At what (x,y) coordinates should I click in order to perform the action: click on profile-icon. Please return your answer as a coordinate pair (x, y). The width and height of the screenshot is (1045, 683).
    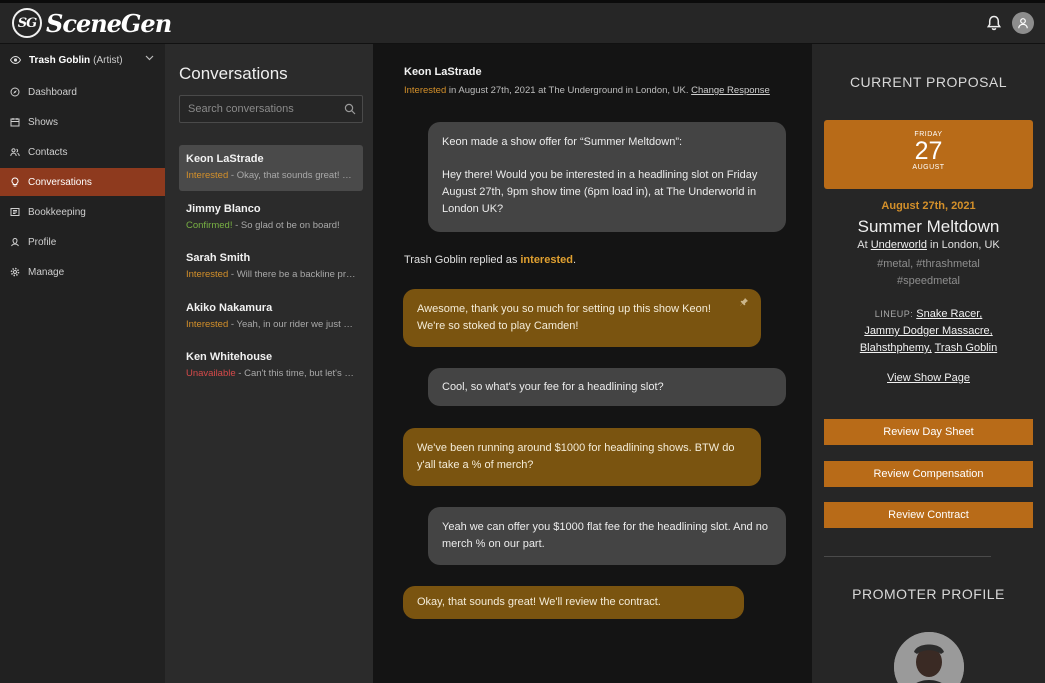
    Looking at the image, I should click on (15, 242).